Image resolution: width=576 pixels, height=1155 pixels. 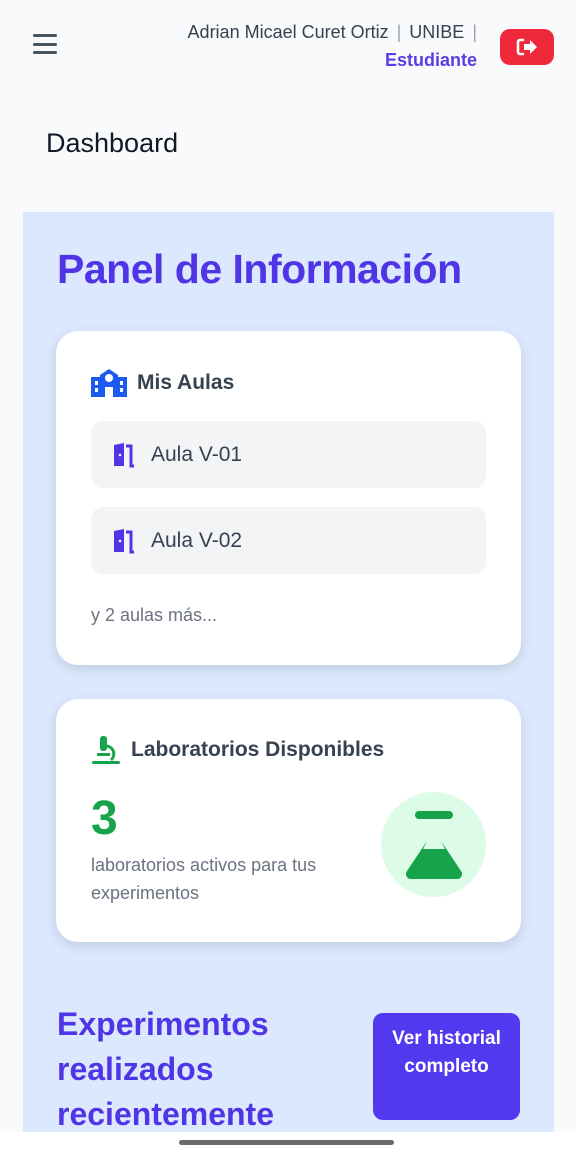 I want to click on user-role: Estudiante, so click(x=430, y=60).